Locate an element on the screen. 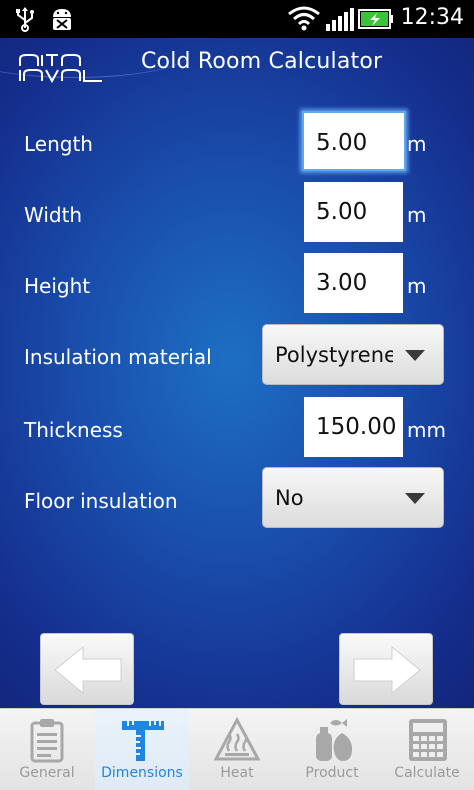 This screenshot has width=474, height=790. heat-warning-icon is located at coordinates (237, 739).